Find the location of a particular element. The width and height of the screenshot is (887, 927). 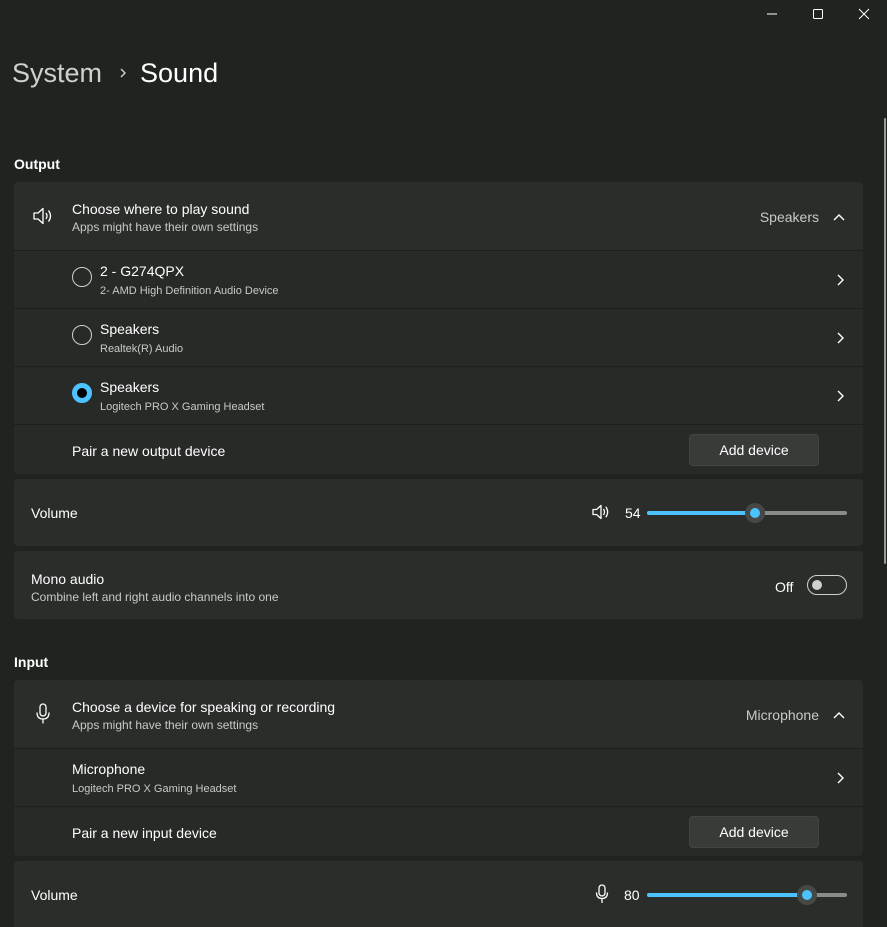

minimize-icon is located at coordinates (772, 14).